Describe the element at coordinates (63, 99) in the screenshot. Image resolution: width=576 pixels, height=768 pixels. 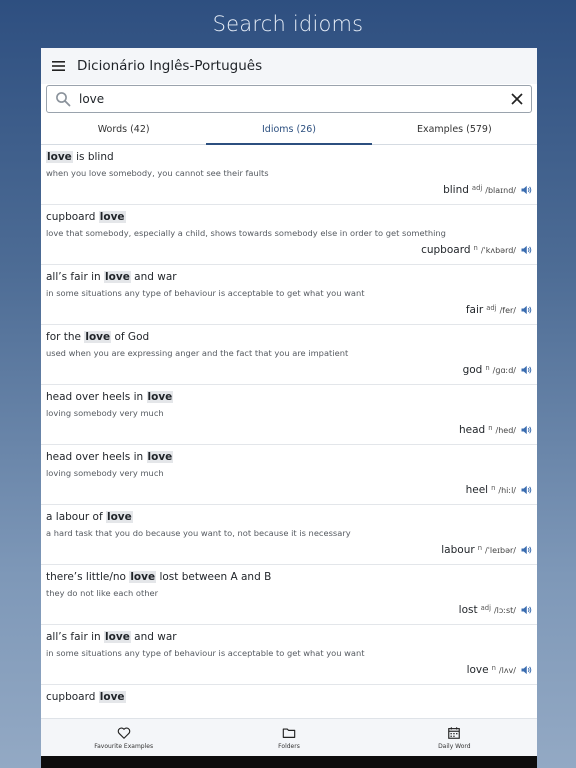
I see `search-icon` at that location.